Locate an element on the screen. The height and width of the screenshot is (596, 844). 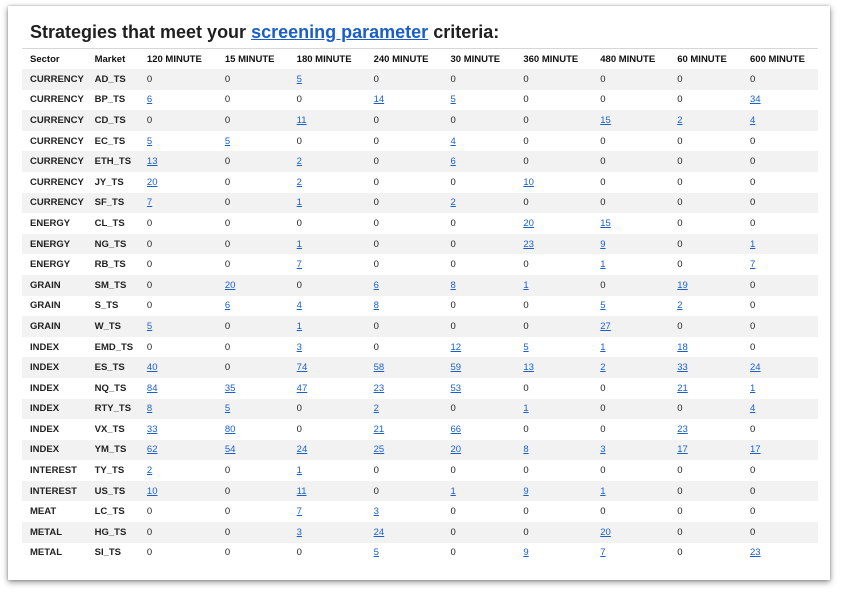
strategy-count-link: 74 is located at coordinates (302, 367).